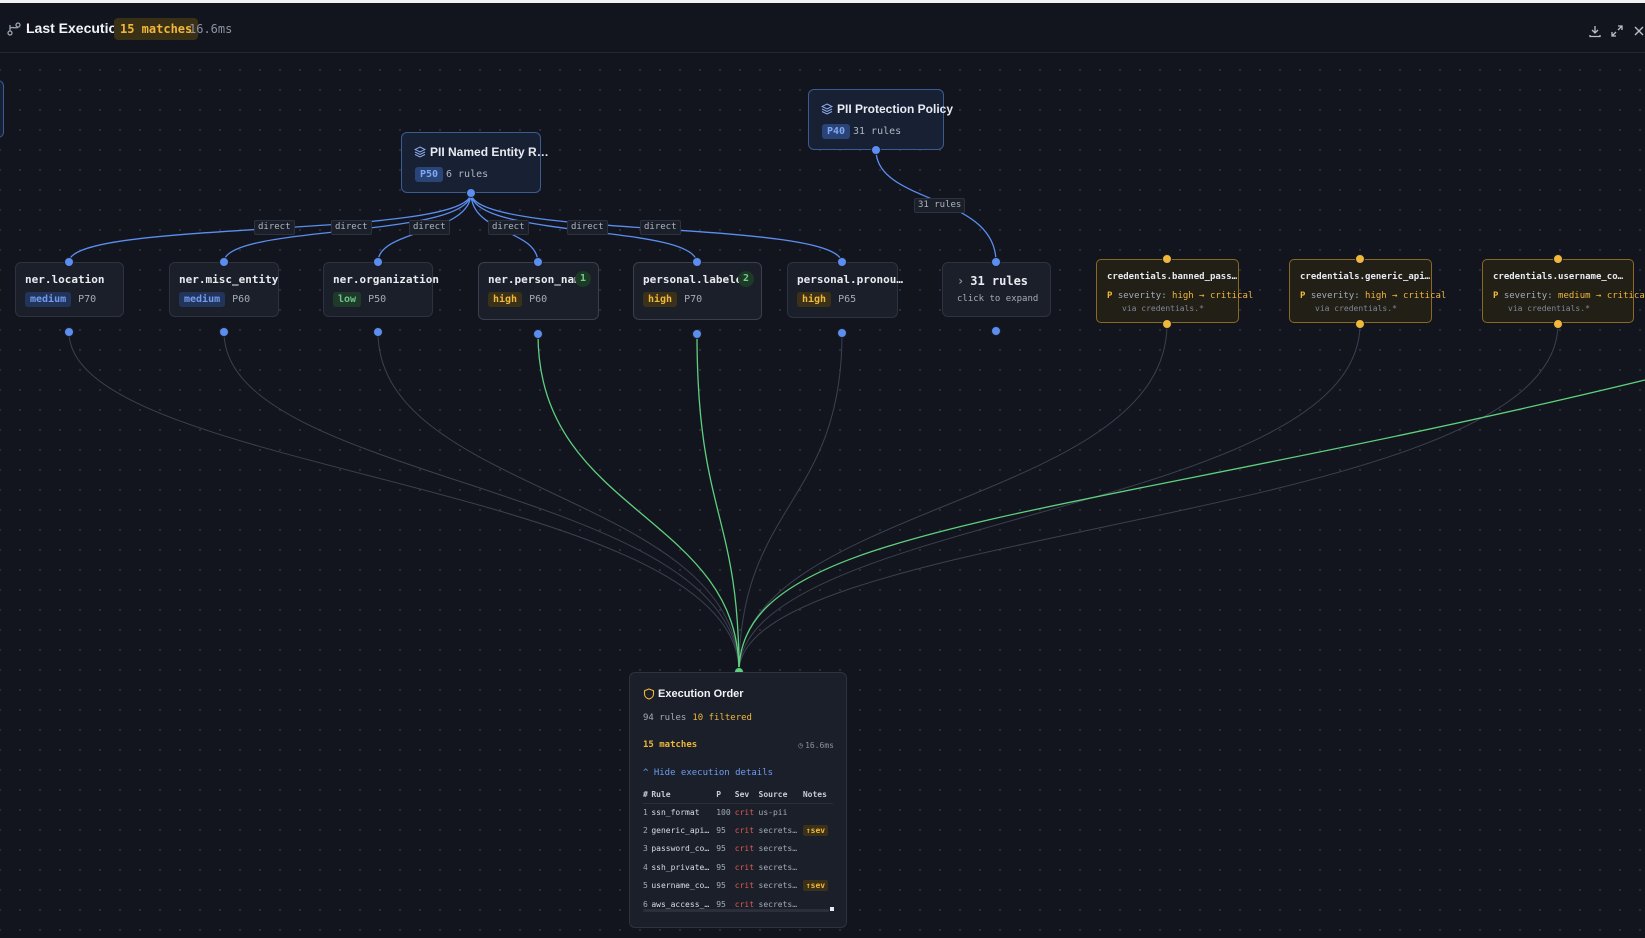 This screenshot has width=1645, height=938. What do you see at coordinates (538, 299) in the screenshot?
I see `rule-priority: P60` at bounding box center [538, 299].